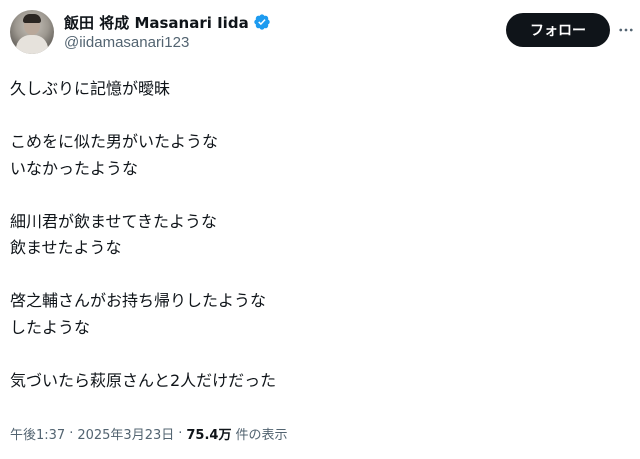 The image size is (640, 459). I want to click on avatar-hair-shape, so click(32, 18).